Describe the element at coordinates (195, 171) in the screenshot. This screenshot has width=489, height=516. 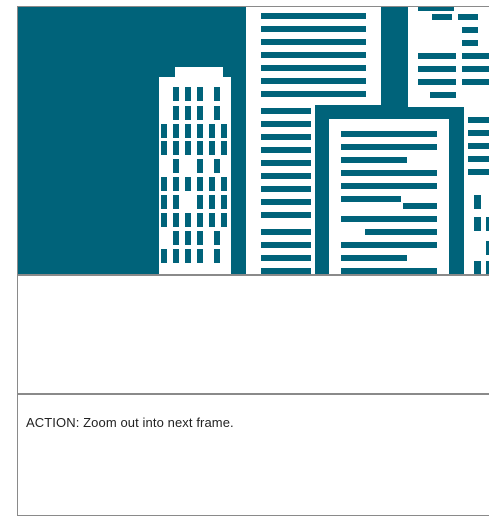
I see `building-left` at that location.